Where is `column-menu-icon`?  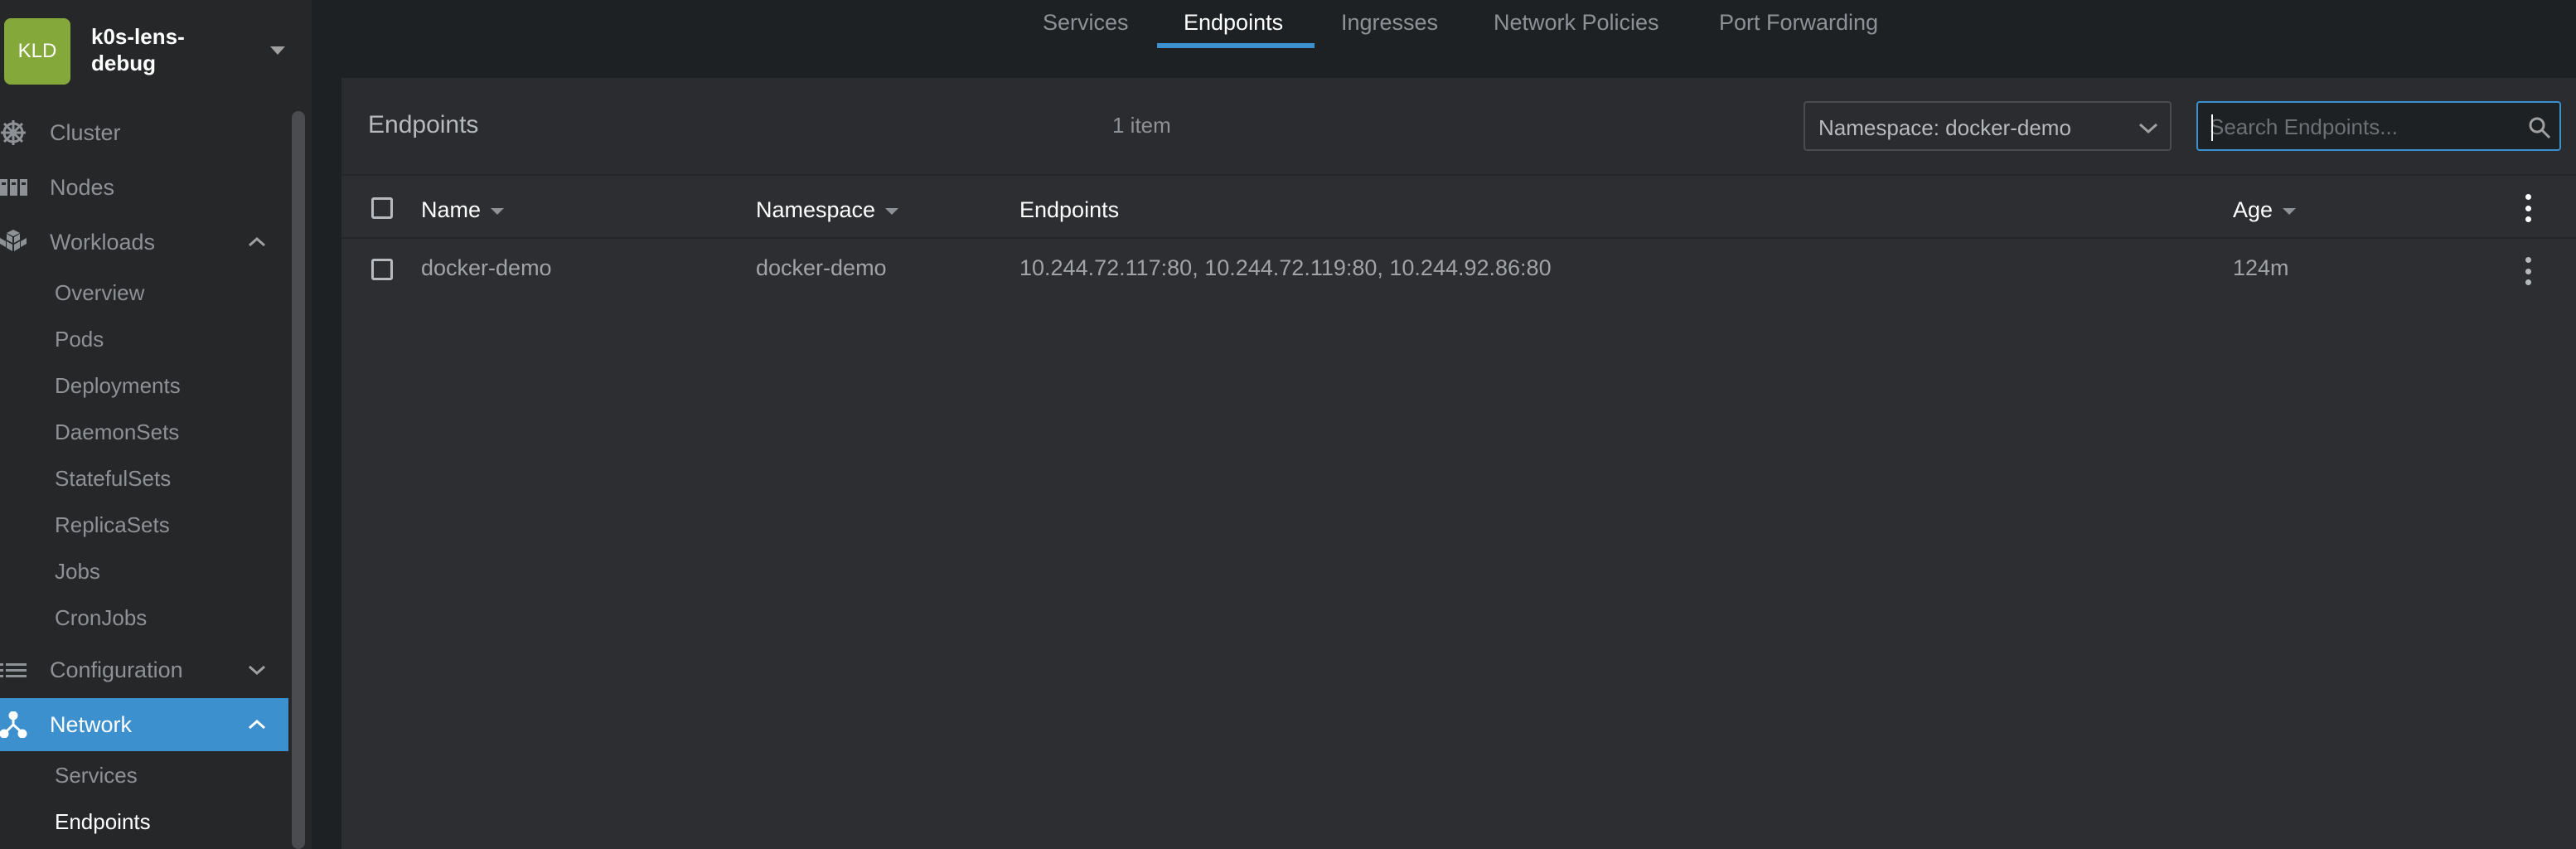 column-menu-icon is located at coordinates (2528, 208).